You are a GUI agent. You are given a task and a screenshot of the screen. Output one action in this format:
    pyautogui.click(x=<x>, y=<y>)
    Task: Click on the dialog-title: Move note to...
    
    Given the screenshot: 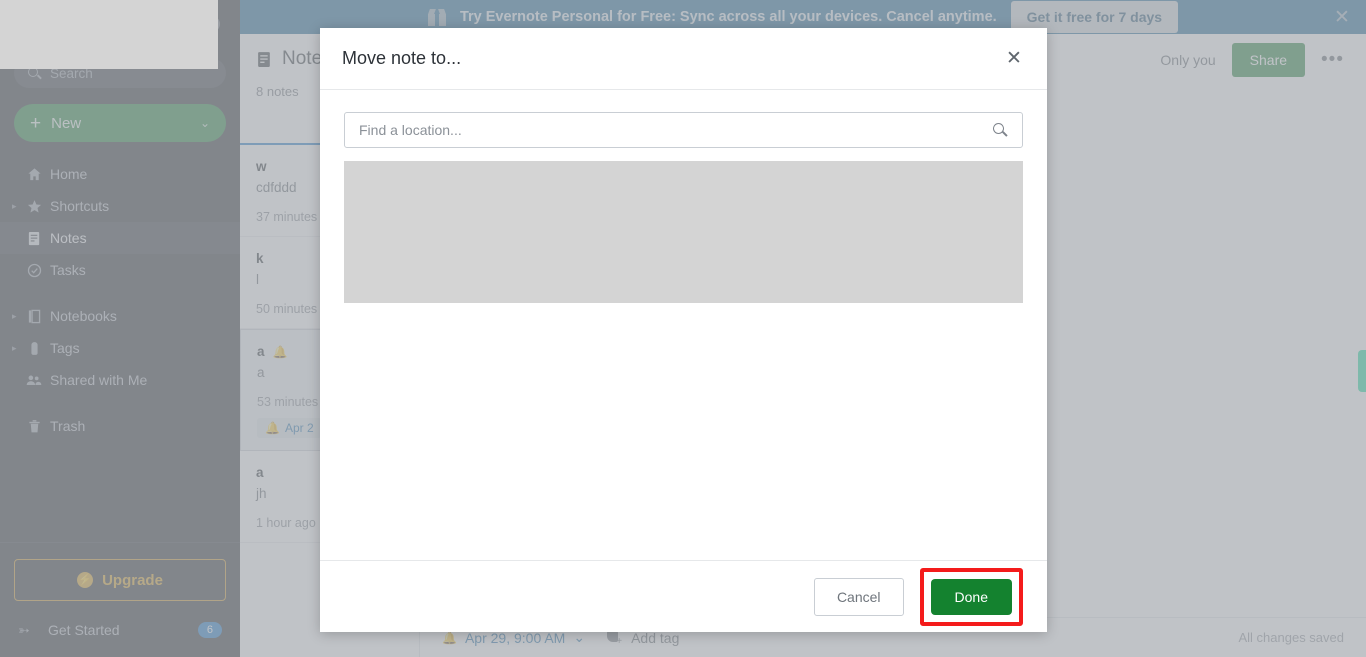 What is the action you would take?
    pyautogui.click(x=402, y=58)
    